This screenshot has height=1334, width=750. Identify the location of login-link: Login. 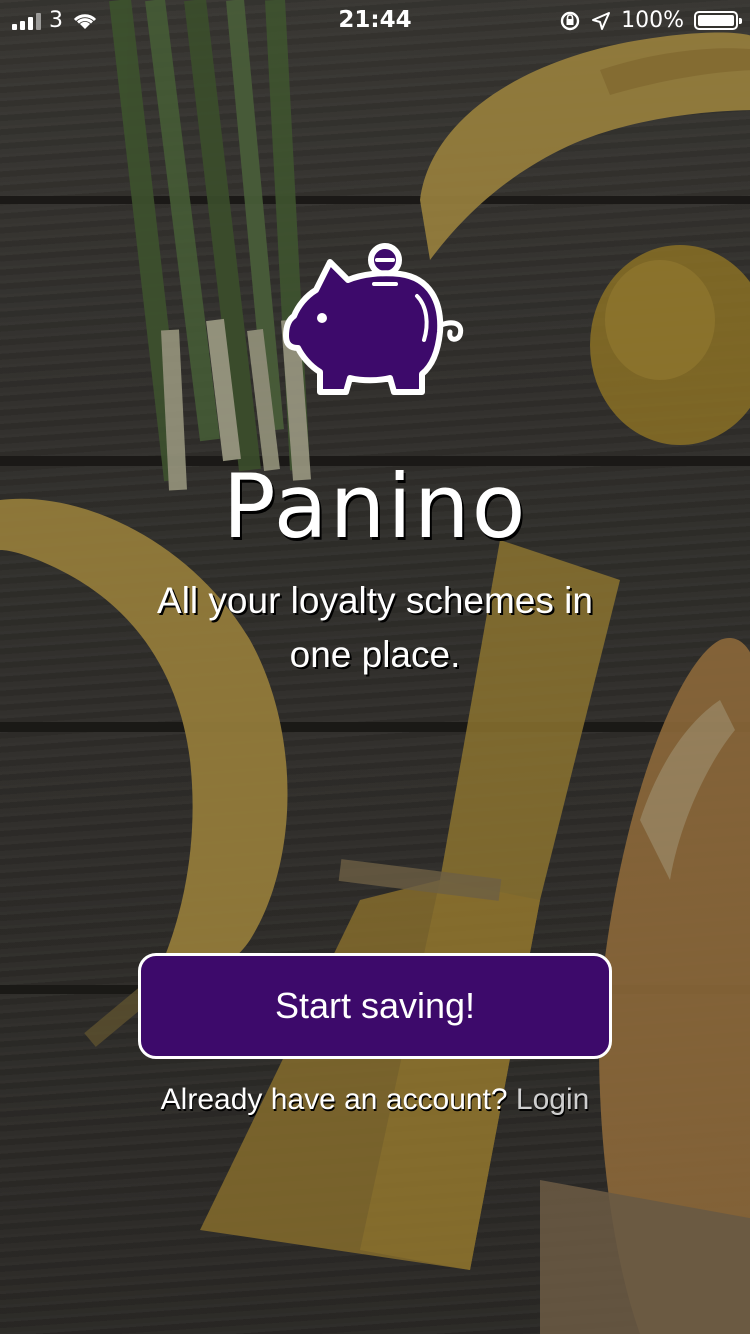
(552, 1099).